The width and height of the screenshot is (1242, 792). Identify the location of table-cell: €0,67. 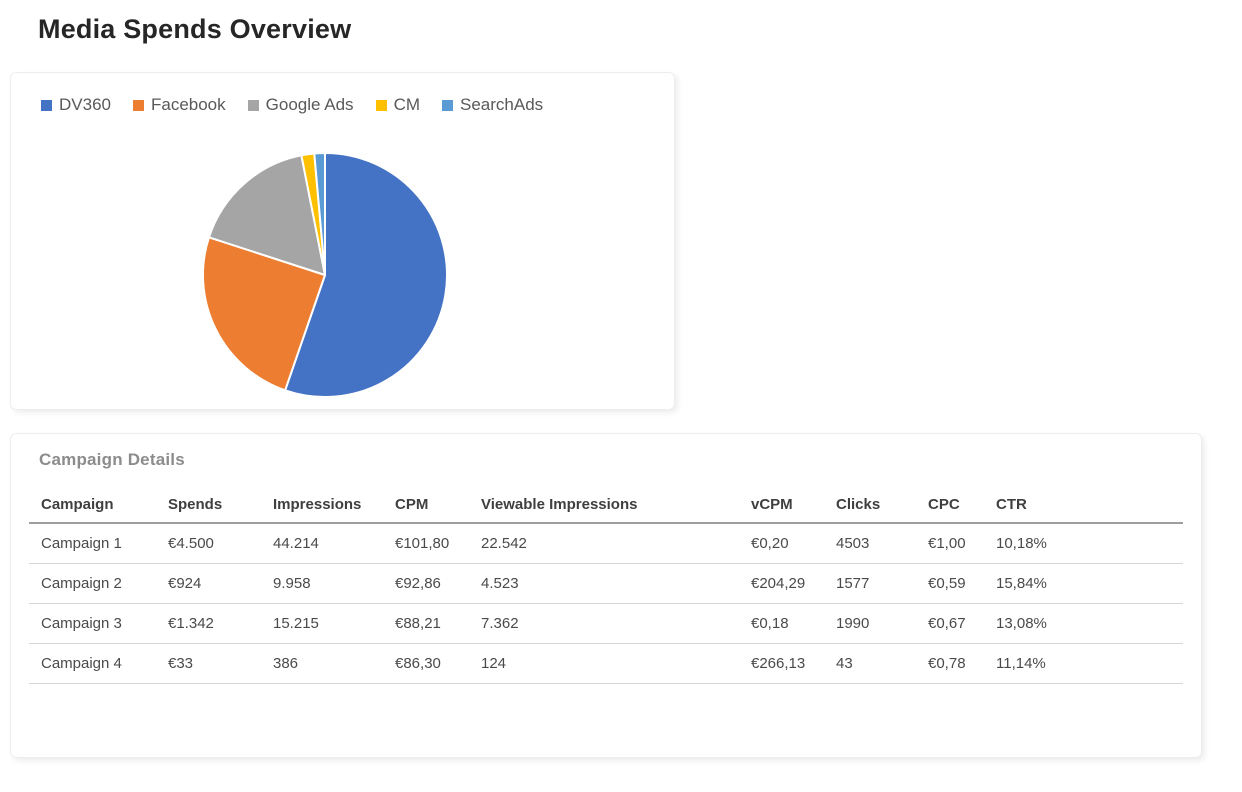
(950, 623).